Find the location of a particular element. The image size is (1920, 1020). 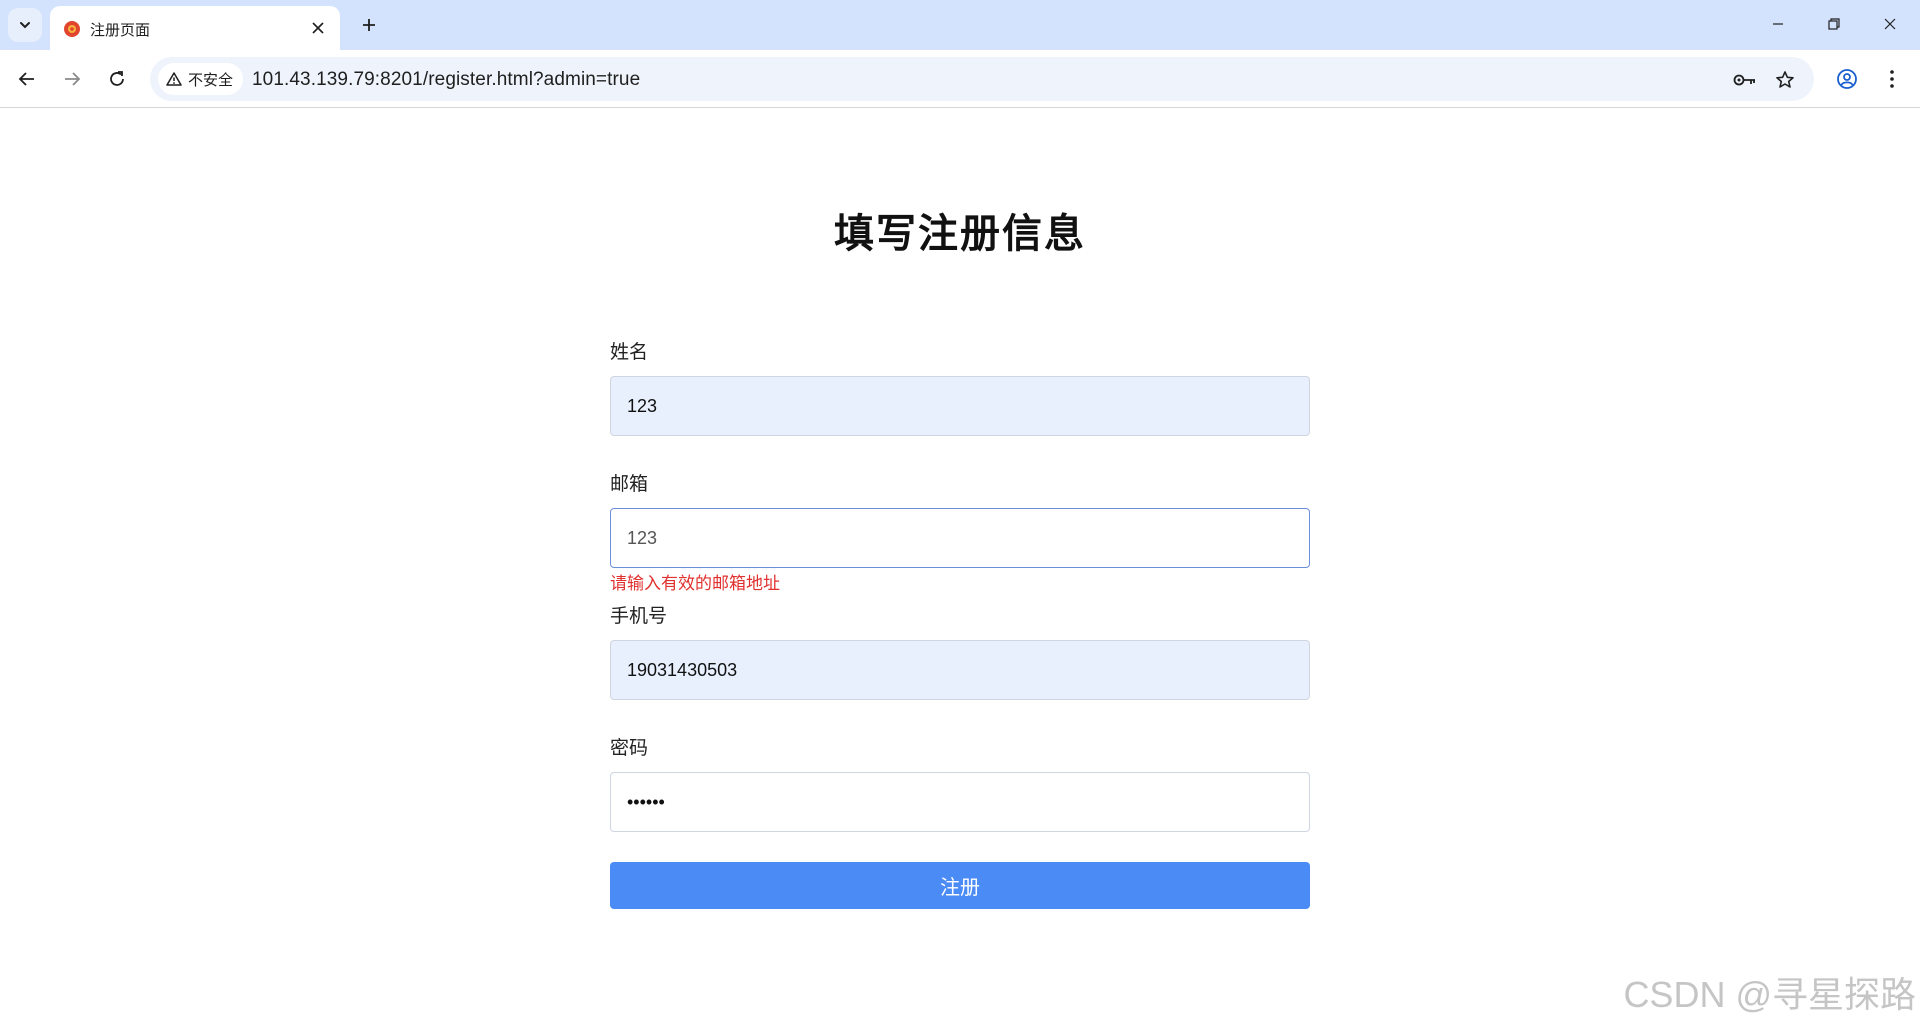

favicon-icon is located at coordinates (72, 29).